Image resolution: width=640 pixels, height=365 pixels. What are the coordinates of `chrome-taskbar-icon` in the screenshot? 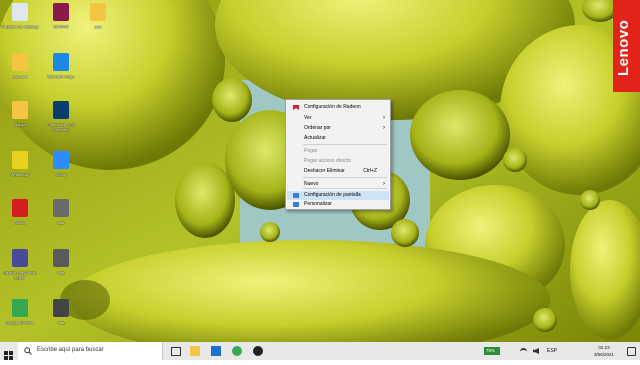 It's located at (237, 351).